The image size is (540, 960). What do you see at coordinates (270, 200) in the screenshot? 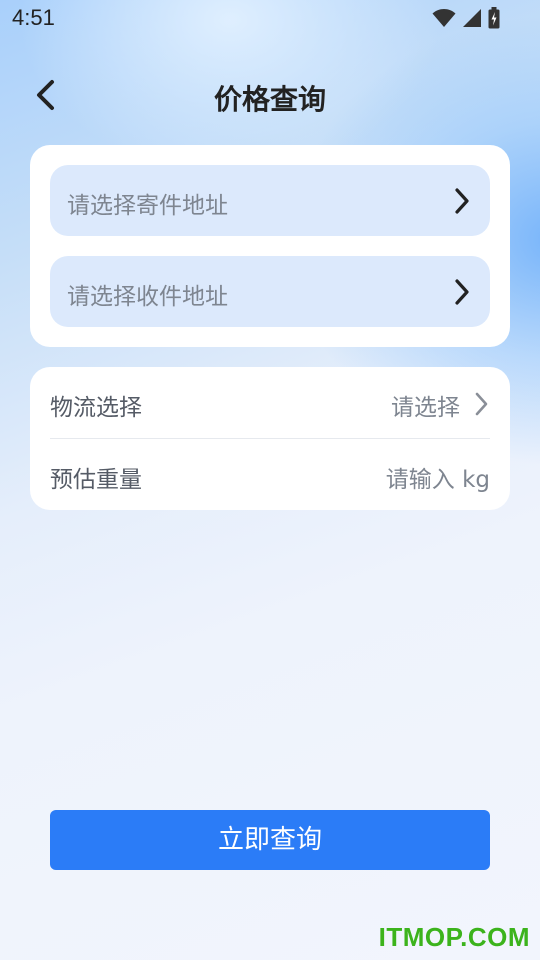
I see `sender-address-field: 请选择寄件地址` at bounding box center [270, 200].